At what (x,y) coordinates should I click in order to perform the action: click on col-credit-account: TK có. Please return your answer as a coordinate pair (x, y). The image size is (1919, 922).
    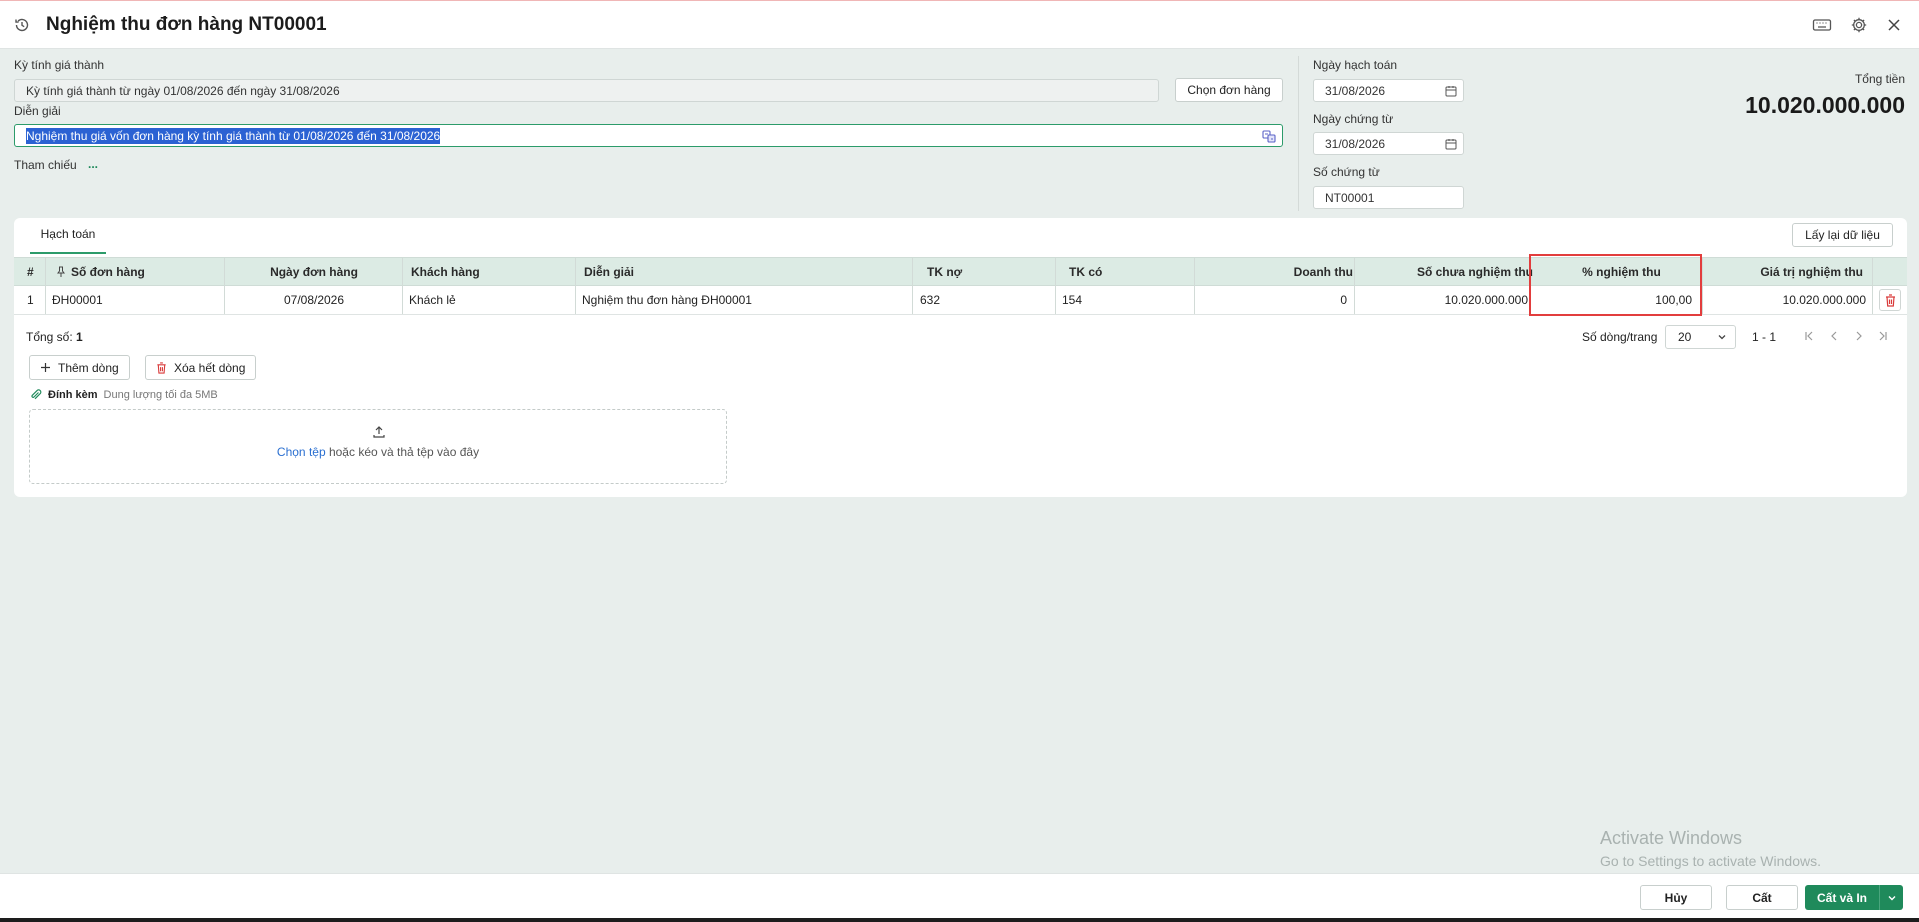
    Looking at the image, I should click on (1086, 272).